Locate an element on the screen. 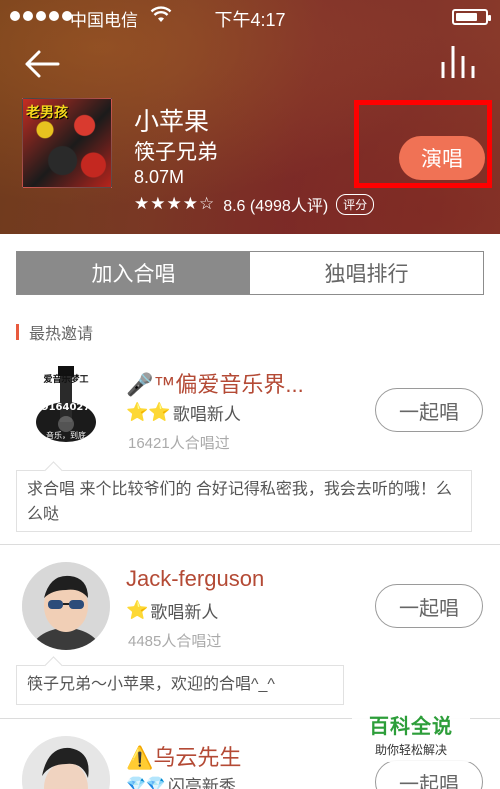  tab-join-chorus: 加入合唱 is located at coordinates (133, 273).